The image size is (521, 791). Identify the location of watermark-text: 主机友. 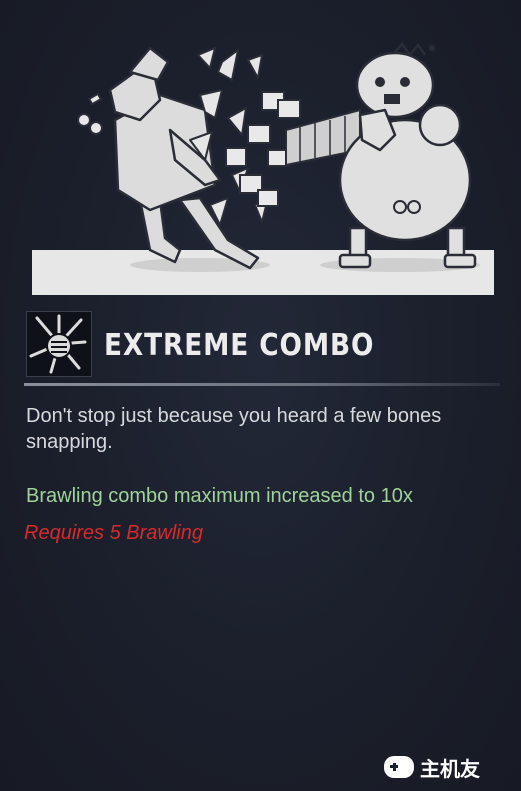
(450, 768).